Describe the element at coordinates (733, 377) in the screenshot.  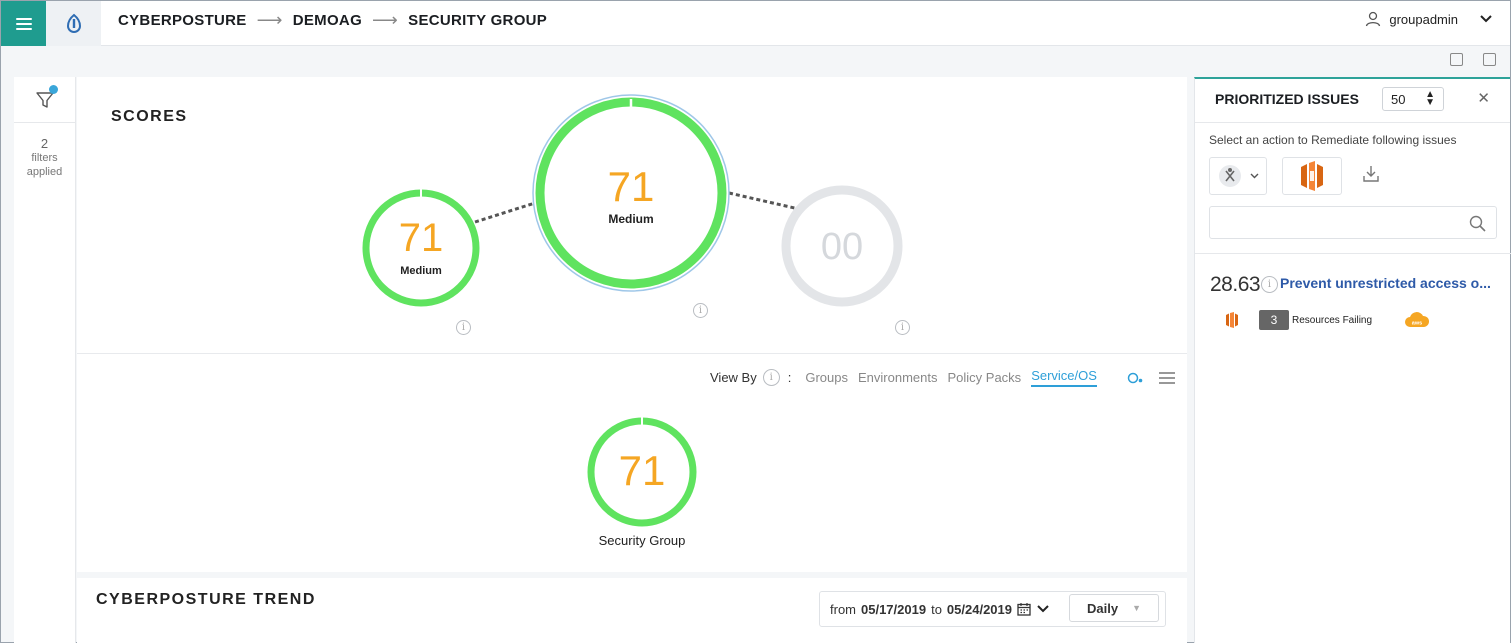
I see `view-by-label: View By` at that location.